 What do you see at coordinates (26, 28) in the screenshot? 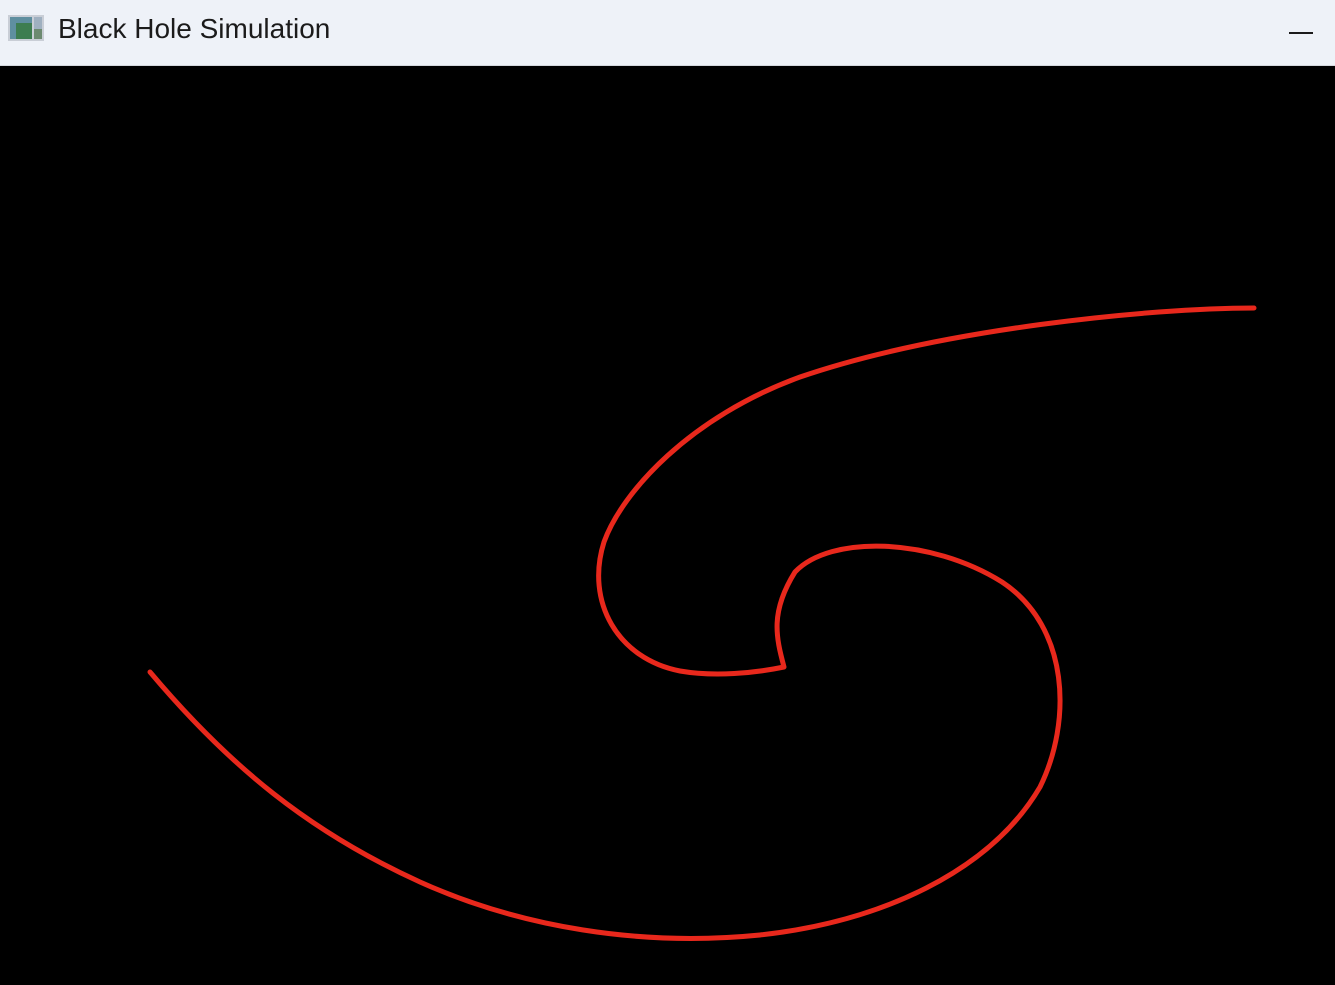
I see `app-window-icon` at bounding box center [26, 28].